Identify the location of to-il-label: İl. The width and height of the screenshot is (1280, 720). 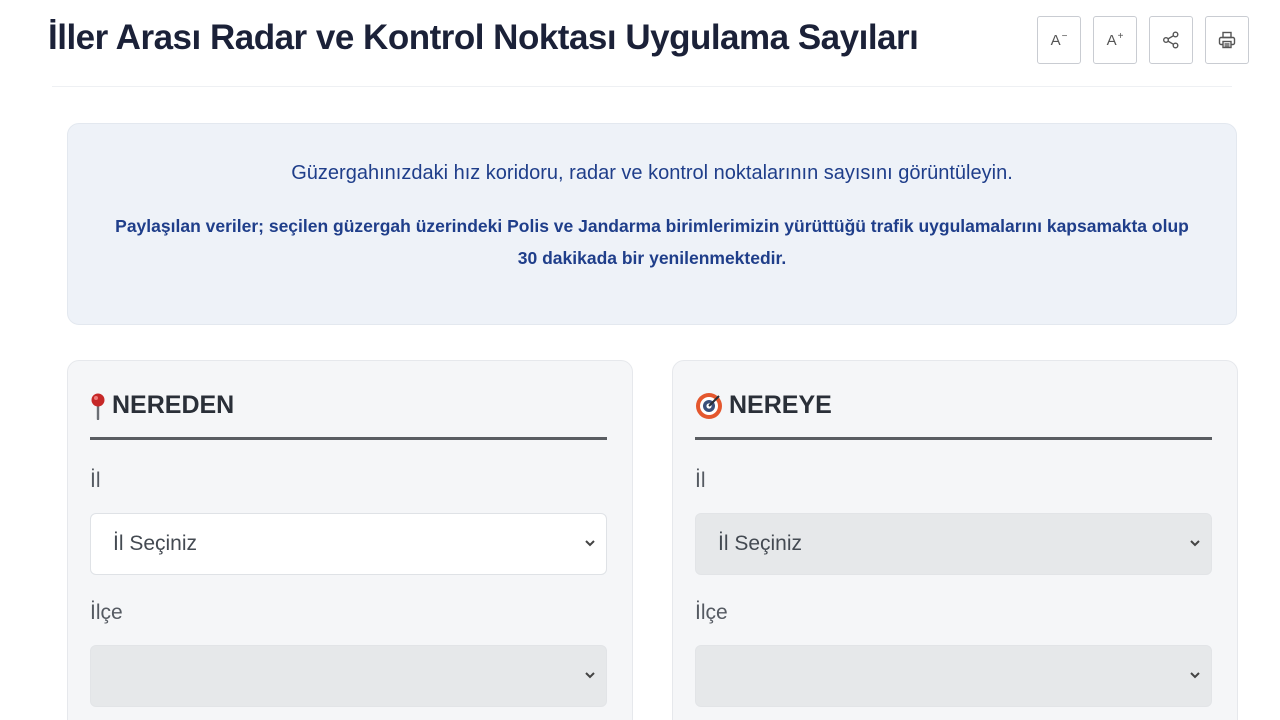
(700, 480).